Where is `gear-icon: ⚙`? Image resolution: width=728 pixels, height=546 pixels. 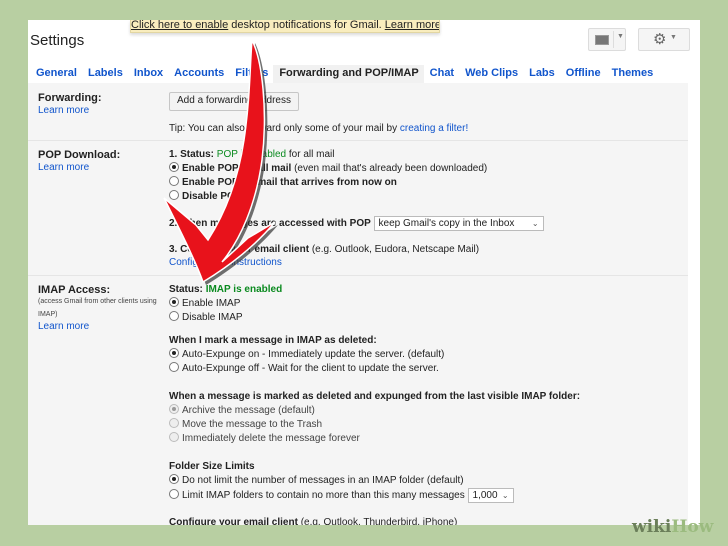
gear-icon: ⚙ is located at coordinates (660, 39).